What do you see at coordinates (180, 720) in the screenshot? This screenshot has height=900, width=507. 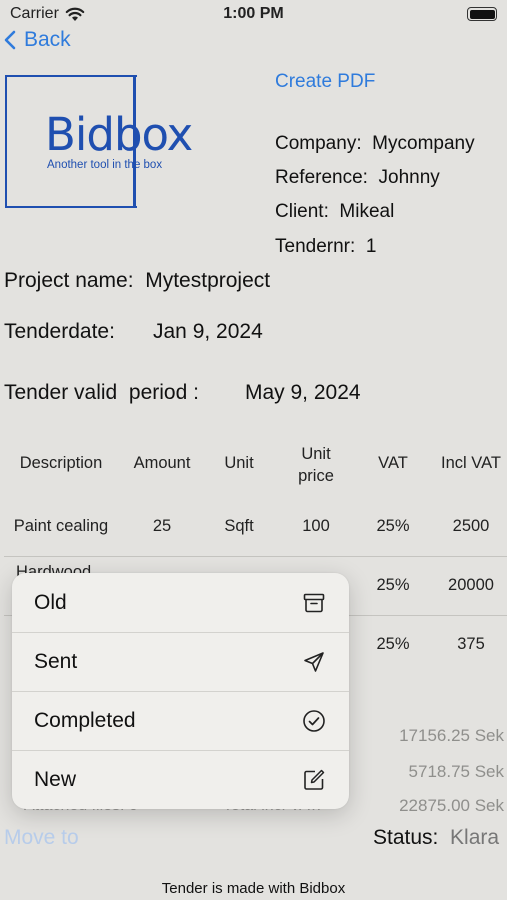 I see `menu-item-completed: Completed` at bounding box center [180, 720].